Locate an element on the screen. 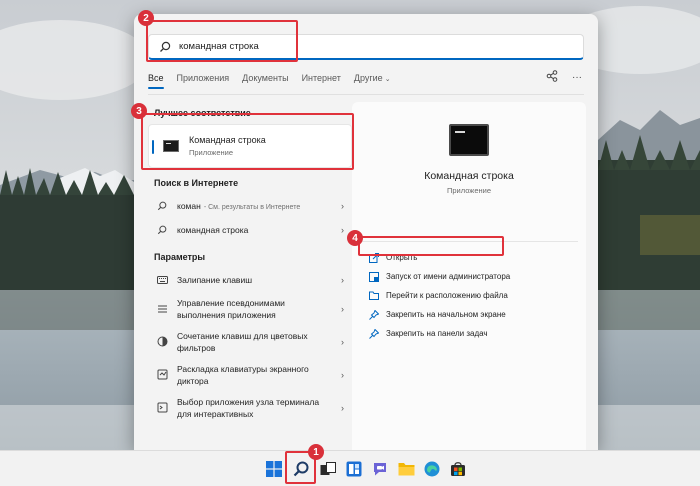 This screenshot has height=486, width=700. annotation-box-best-match is located at coordinates (247, 141).